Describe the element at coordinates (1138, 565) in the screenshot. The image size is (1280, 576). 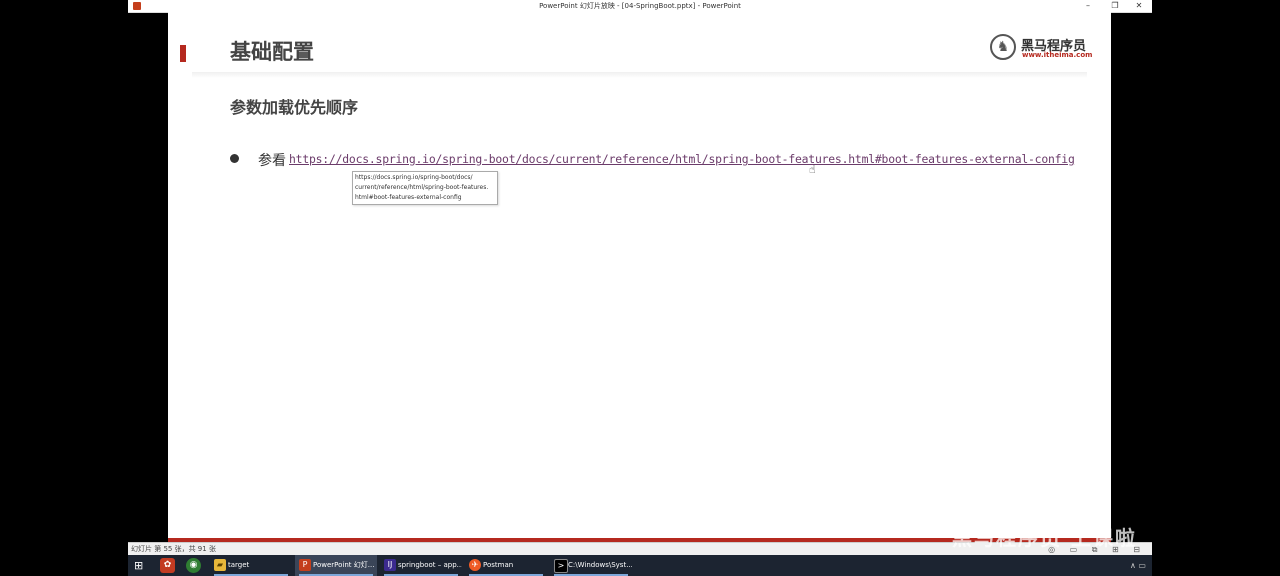
I see `system-tray: ∧ ▭` at that location.